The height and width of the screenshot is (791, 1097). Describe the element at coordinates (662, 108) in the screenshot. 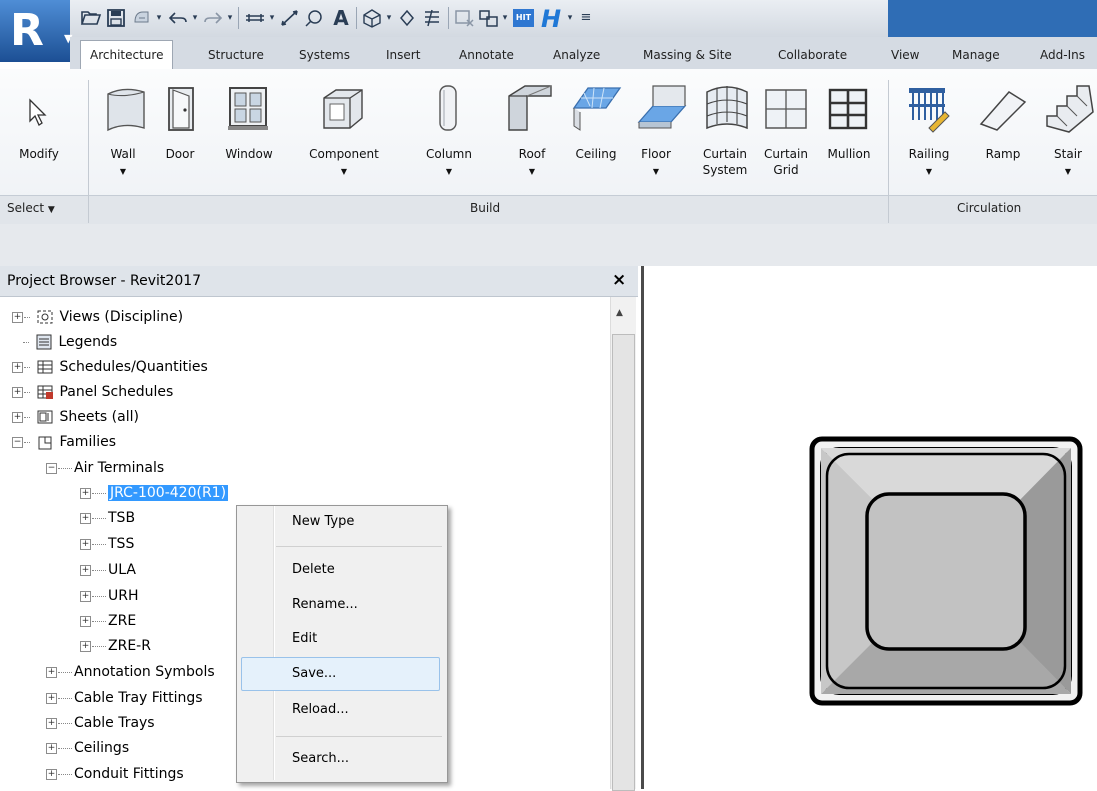

I see `floor-button` at that location.